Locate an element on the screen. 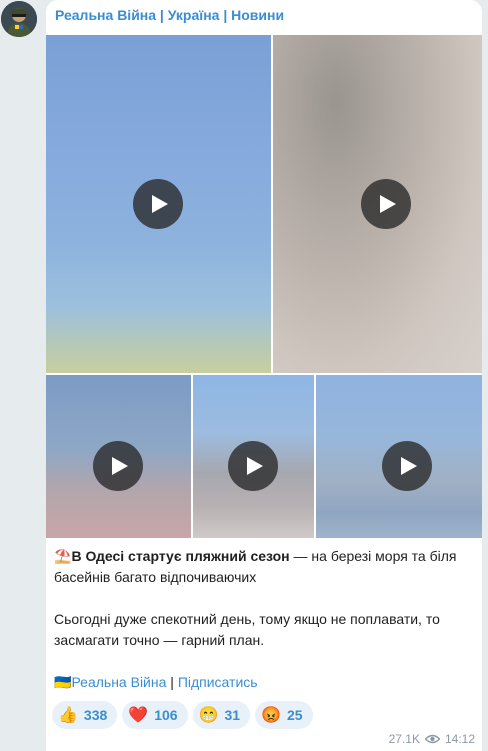 The image size is (488, 751). message-time: 14:12 is located at coordinates (459, 739).